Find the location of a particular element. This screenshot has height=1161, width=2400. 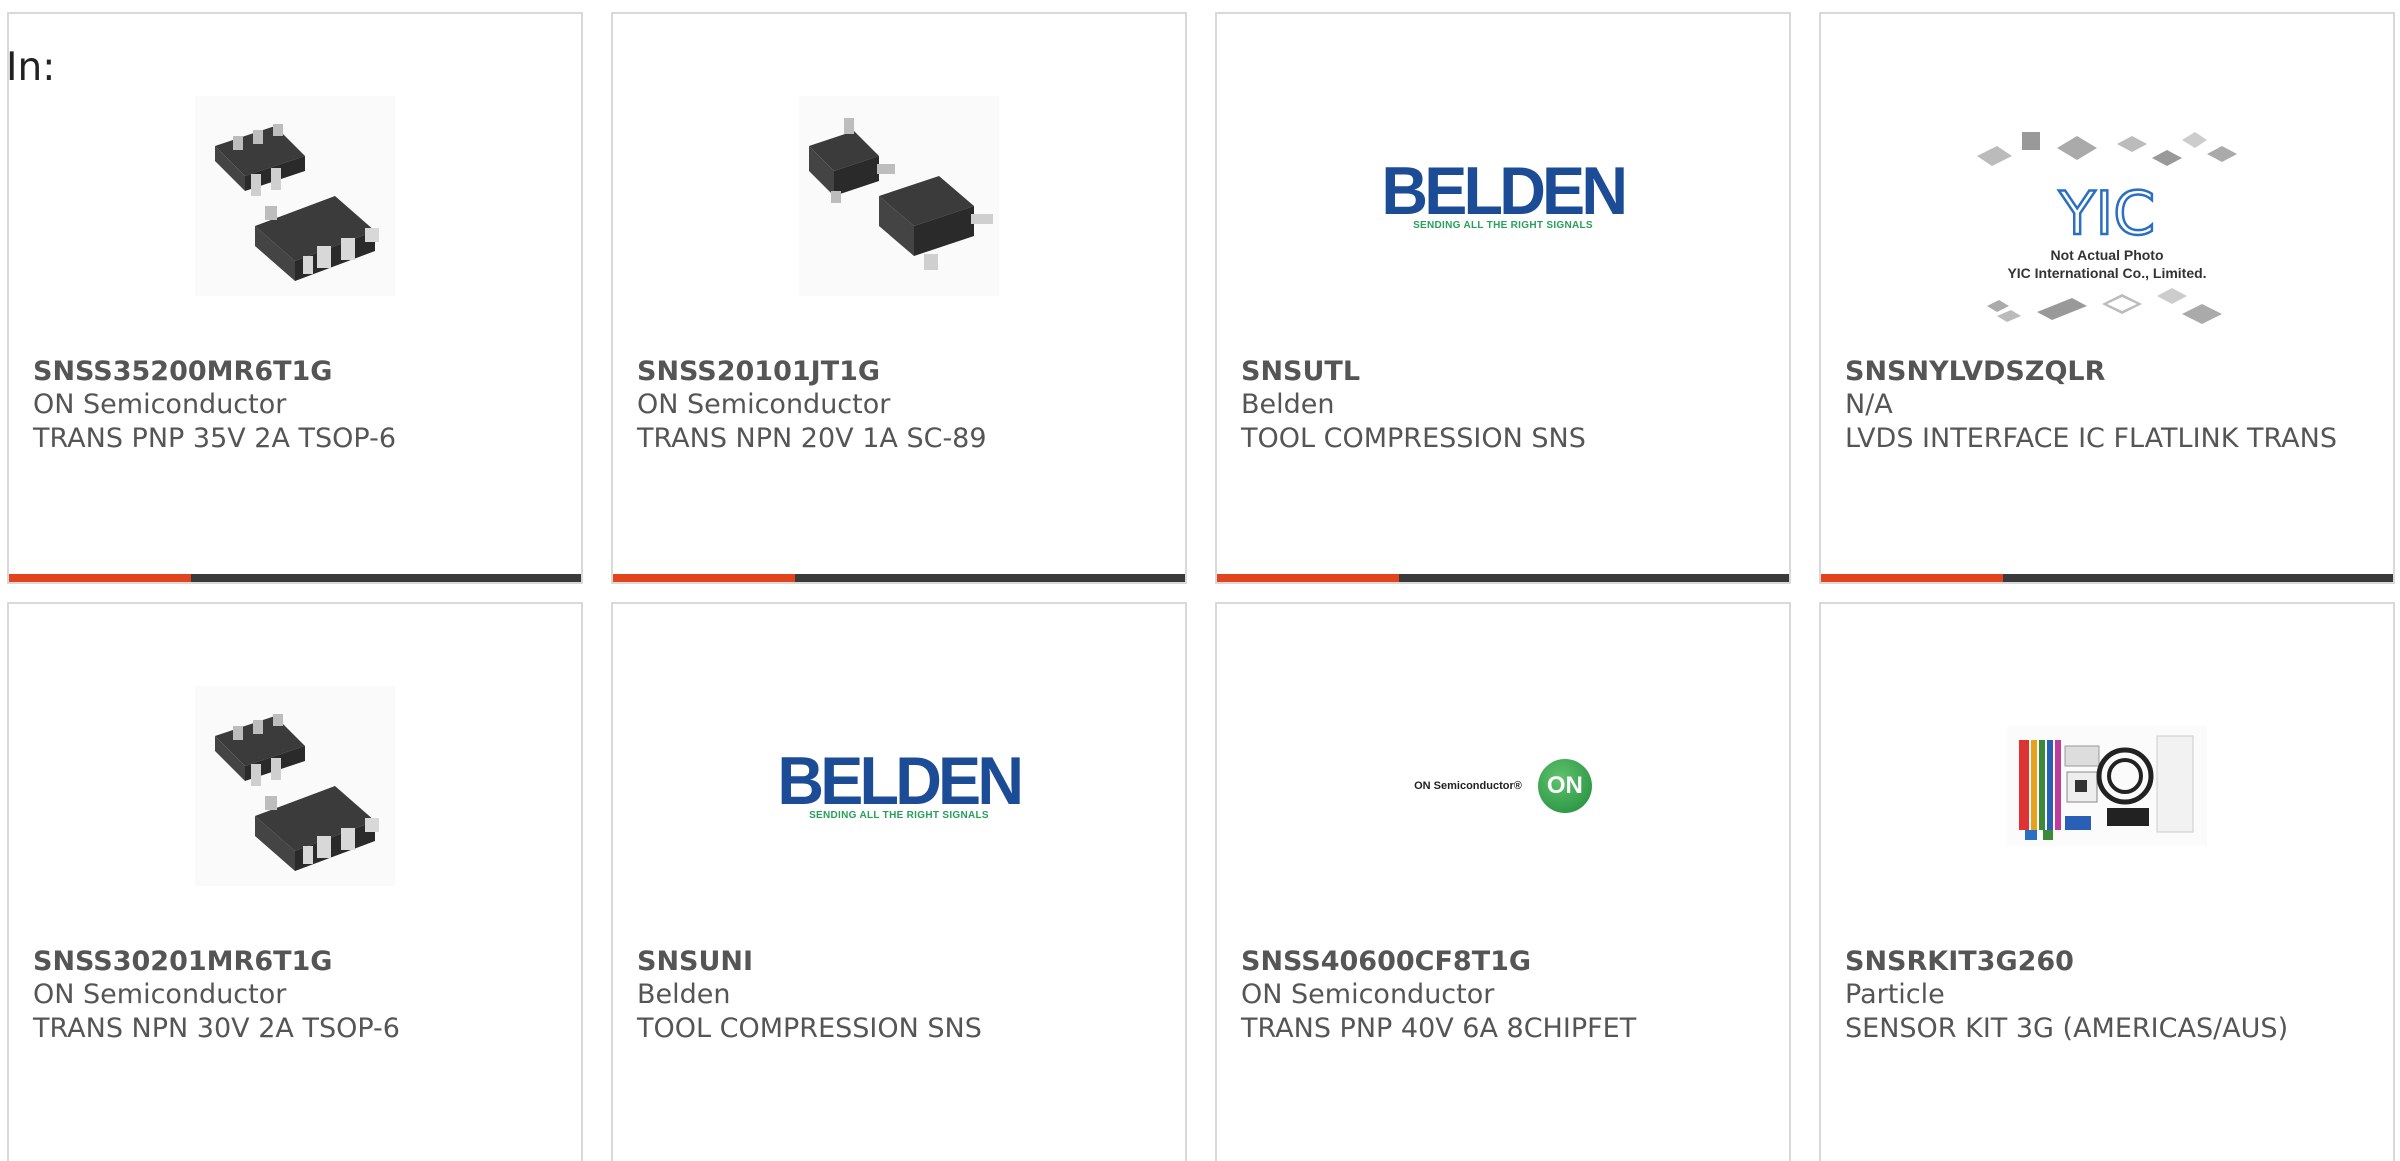

part-number-link: SNSS30201MR6T1G is located at coordinates (182, 961).